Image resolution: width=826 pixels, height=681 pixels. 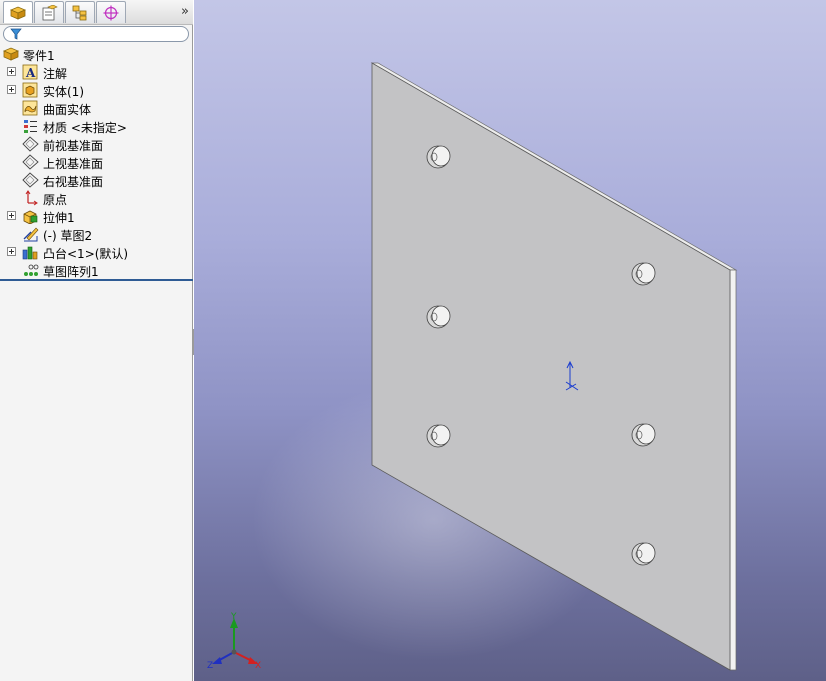 I want to click on tree-item-sketch-pattern1: 草图阵列1, so click(x=96, y=270).